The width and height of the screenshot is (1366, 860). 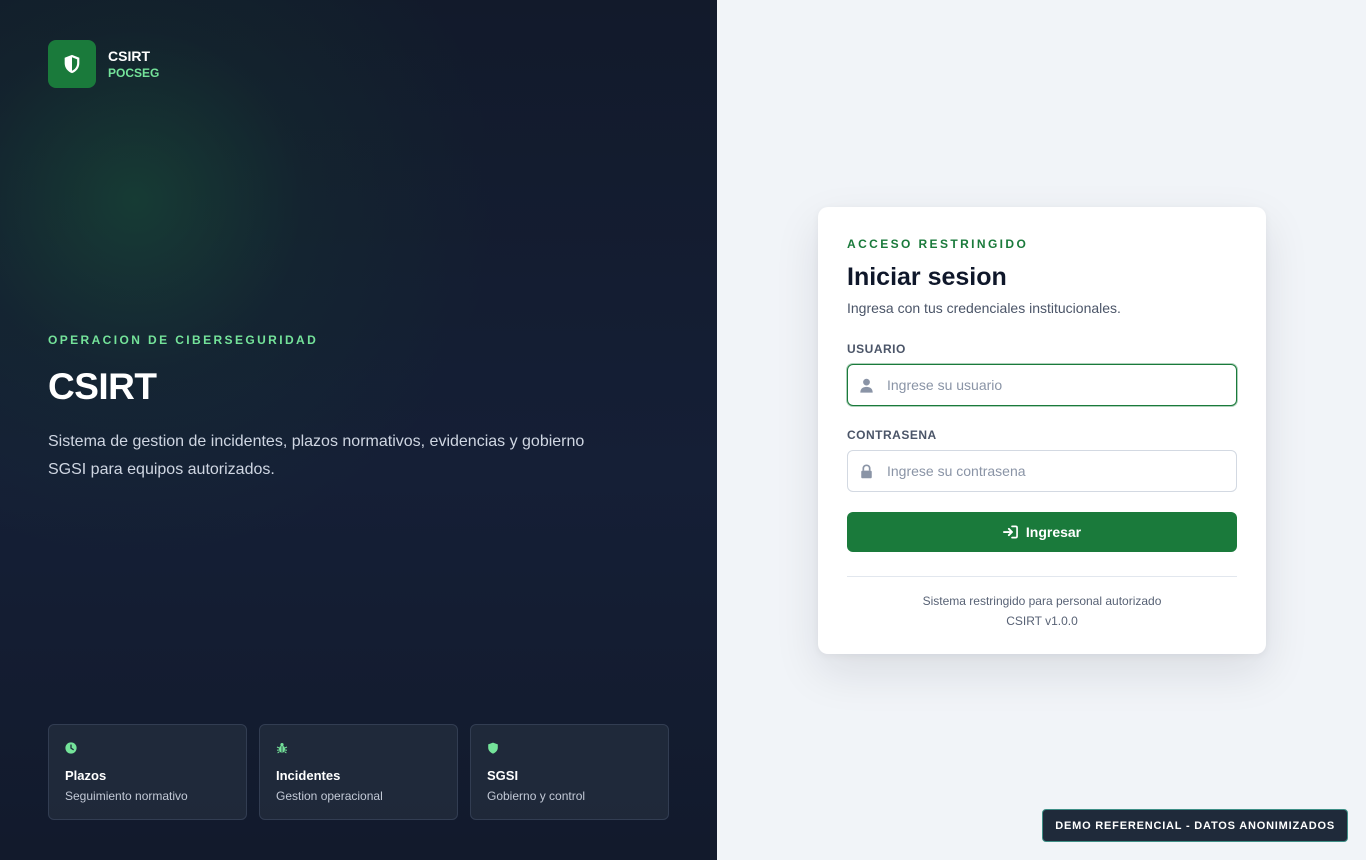 I want to click on brand-text: CSIRT POCSEG, so click(x=133, y=64).